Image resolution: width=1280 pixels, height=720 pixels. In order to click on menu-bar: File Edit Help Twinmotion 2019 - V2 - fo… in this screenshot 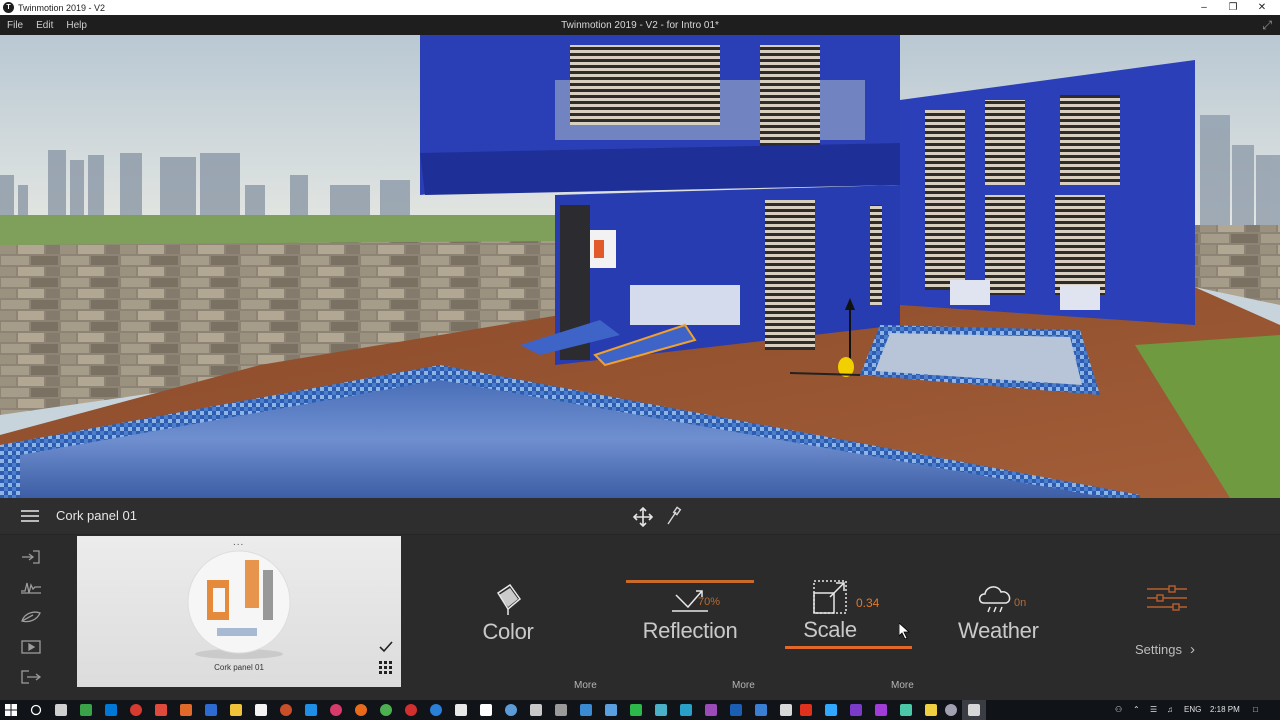, I will do `click(640, 25)`.